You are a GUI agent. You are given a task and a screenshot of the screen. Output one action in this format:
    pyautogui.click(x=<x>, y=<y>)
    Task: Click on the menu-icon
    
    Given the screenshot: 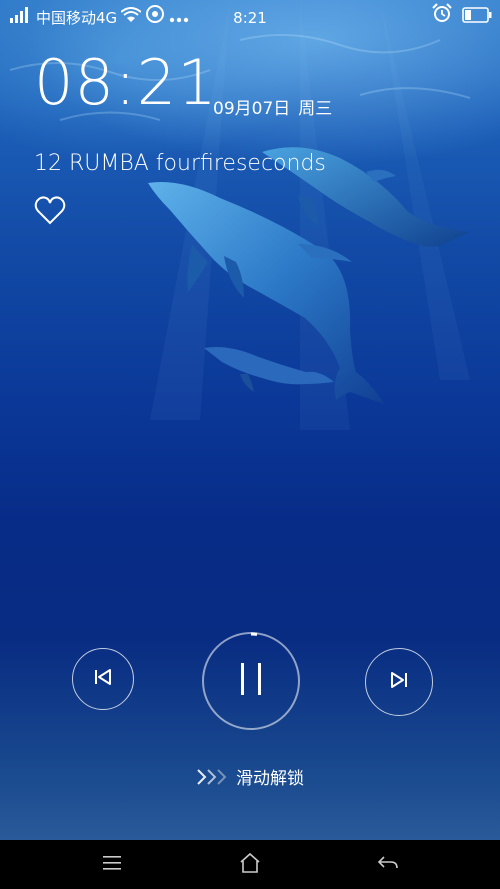 What is the action you would take?
    pyautogui.click(x=112, y=865)
    